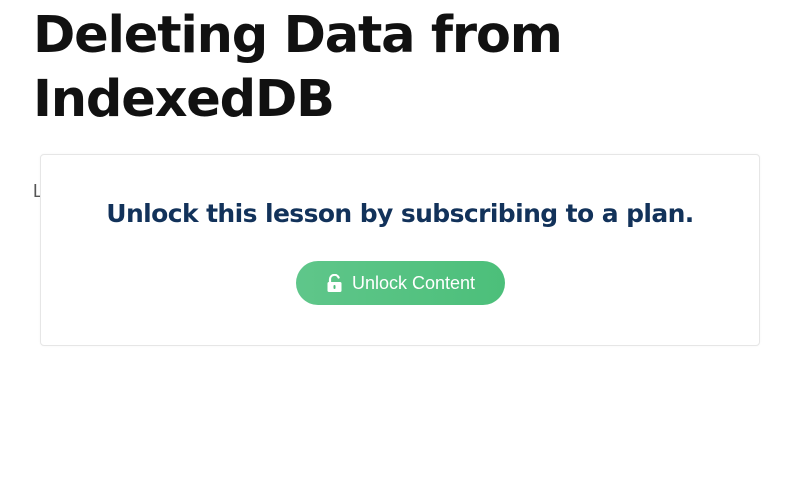 The image size is (800, 500). I want to click on unlock-content-button: Unlock Content, so click(400, 283).